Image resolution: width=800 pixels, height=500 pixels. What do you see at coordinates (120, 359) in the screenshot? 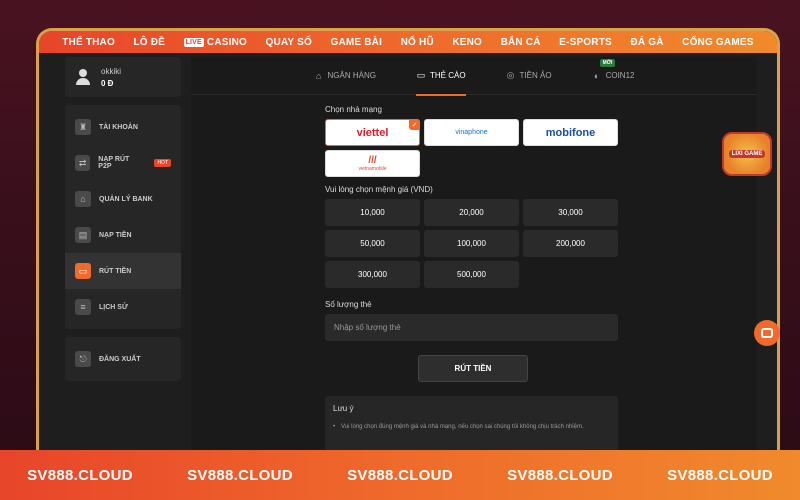
I see `logout-label: ĐĂNG XUẤT` at bounding box center [120, 359].